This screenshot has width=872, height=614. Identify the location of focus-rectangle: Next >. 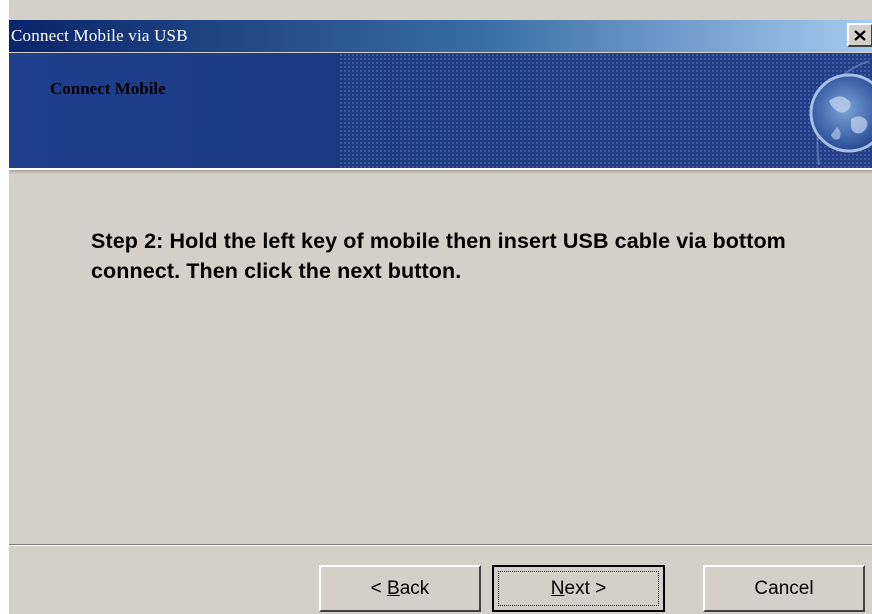
(578, 588).